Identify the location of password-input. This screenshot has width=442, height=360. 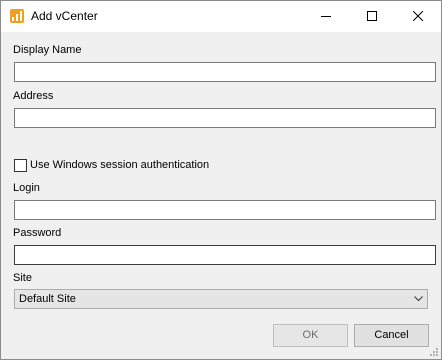
(225, 255).